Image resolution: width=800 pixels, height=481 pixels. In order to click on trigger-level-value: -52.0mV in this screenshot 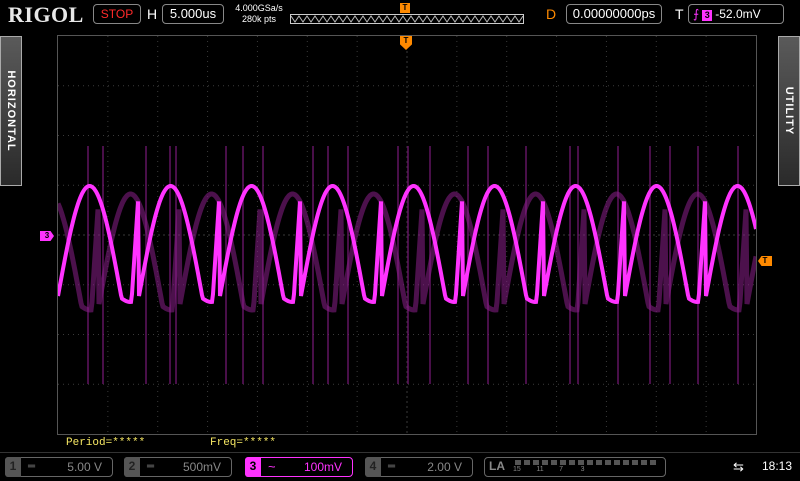, I will do `click(738, 14)`.